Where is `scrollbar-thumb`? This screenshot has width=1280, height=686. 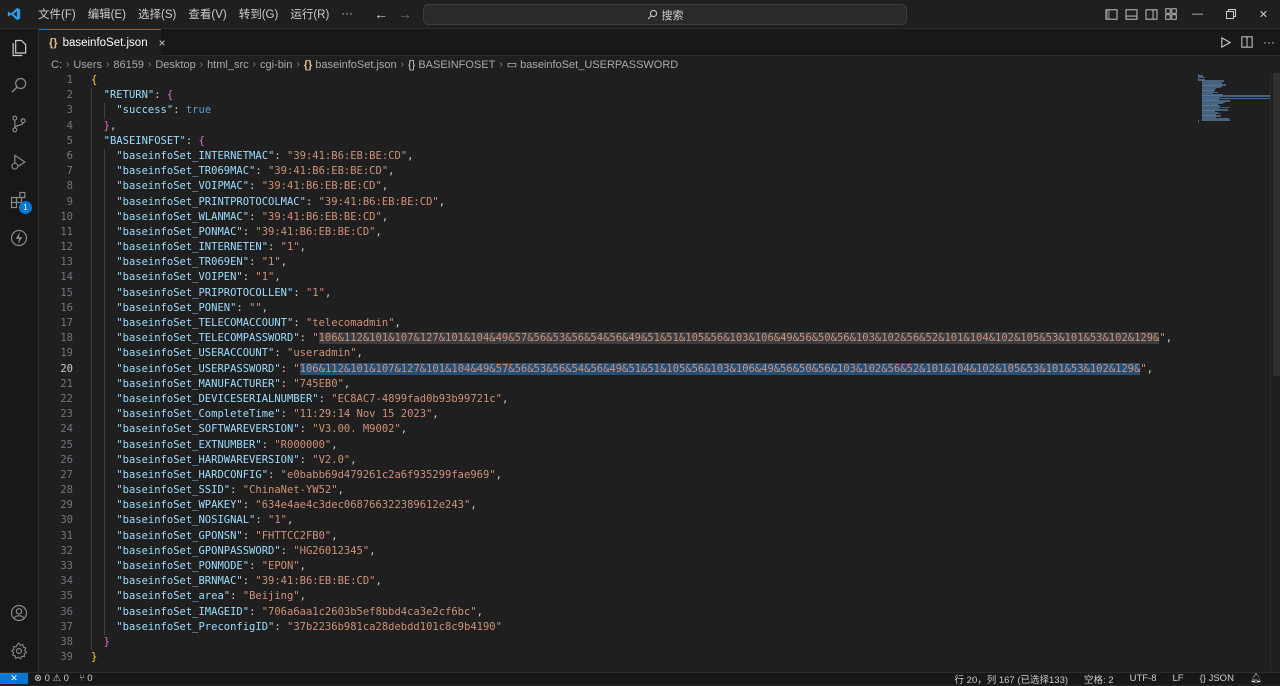 scrollbar-thumb is located at coordinates (1276, 224).